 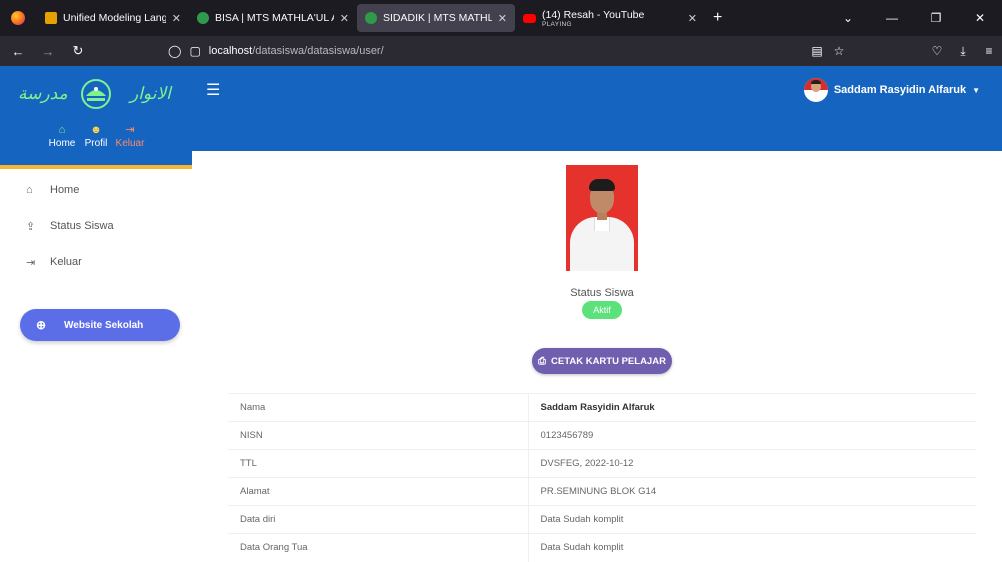 I want to click on restore-icon: ❐, so click(x=936, y=18).